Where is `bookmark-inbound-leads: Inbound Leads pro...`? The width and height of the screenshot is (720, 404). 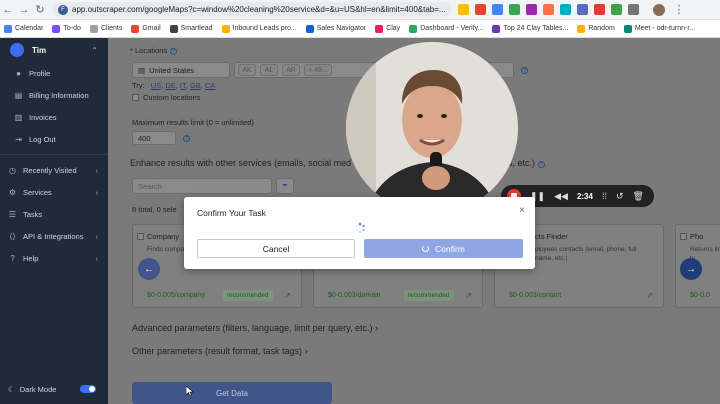
bookmark-inbound-leads: Inbound Leads pro... is located at coordinates (259, 28).